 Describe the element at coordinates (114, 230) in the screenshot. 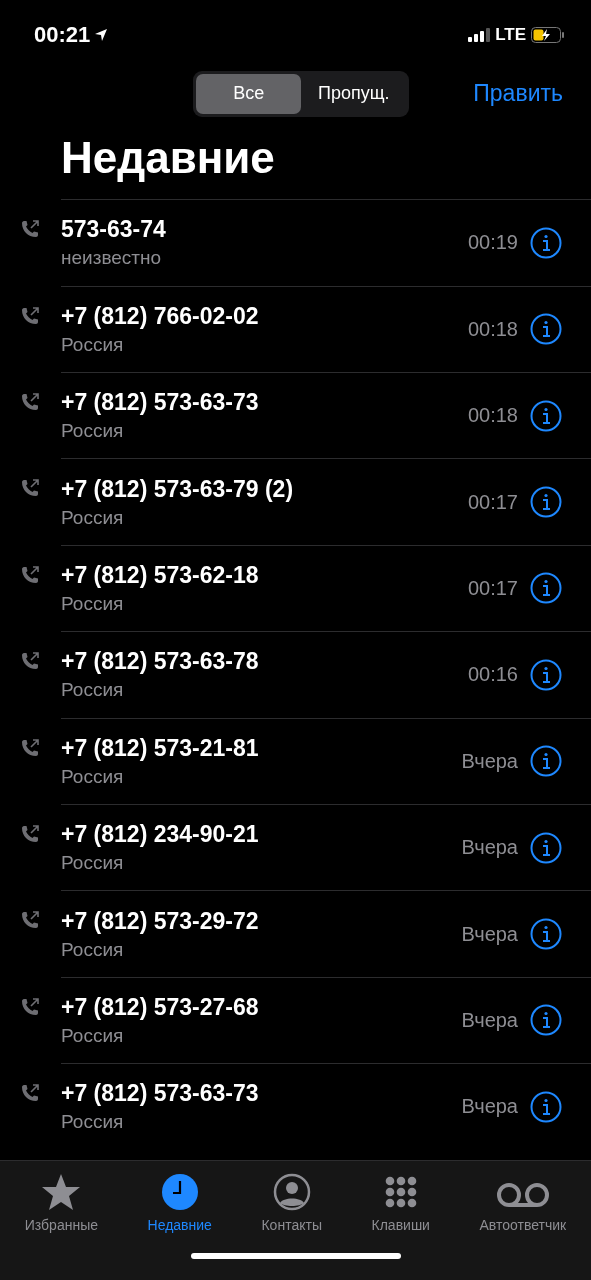

I see `phone-number: 573-63-74` at that location.